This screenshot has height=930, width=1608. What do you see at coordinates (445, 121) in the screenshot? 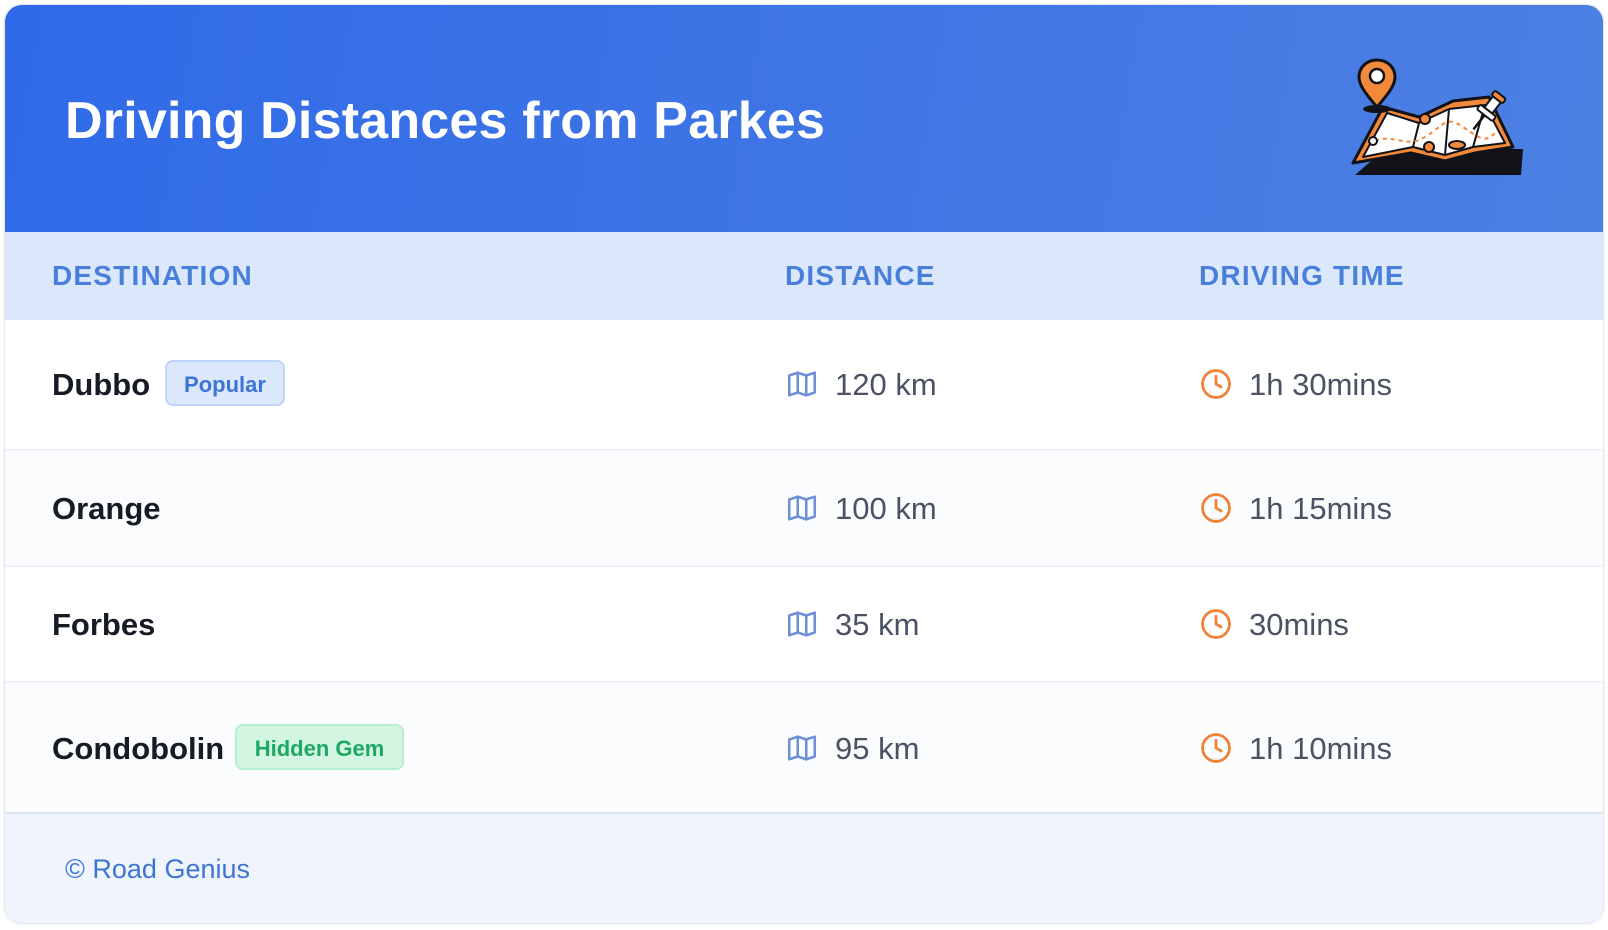
I see `page-title: Driving Distances from Parkes` at bounding box center [445, 121].